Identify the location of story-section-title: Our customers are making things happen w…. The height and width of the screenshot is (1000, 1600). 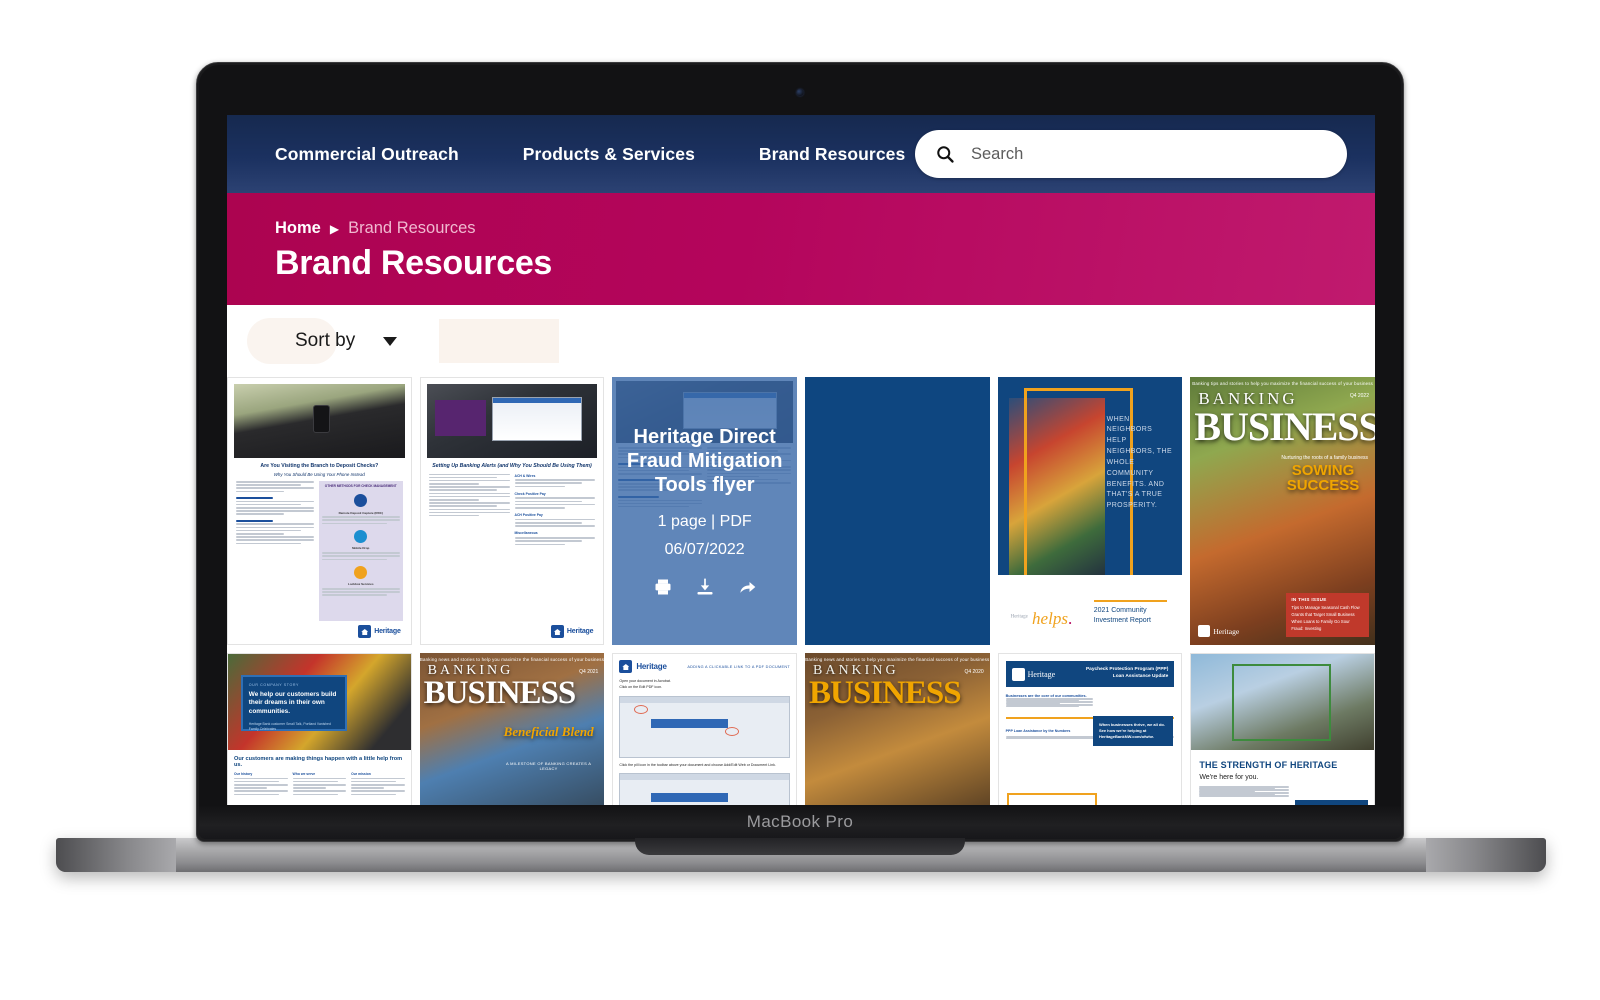
(318, 762).